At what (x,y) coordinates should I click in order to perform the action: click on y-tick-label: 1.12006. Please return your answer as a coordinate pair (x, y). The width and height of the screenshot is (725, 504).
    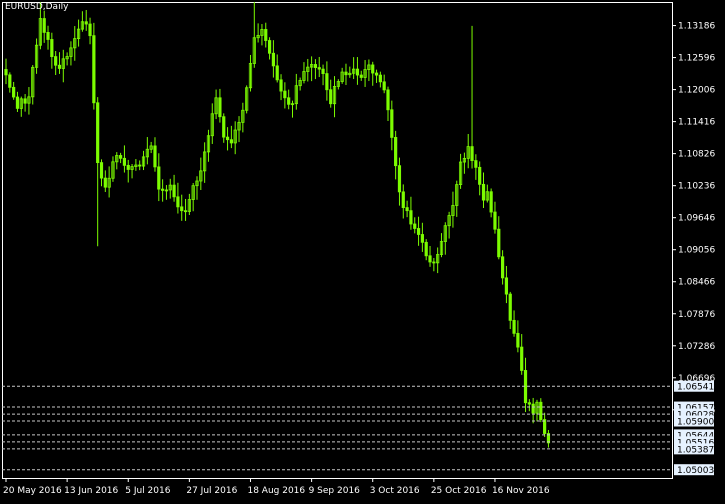
    Looking at the image, I should click on (696, 91).